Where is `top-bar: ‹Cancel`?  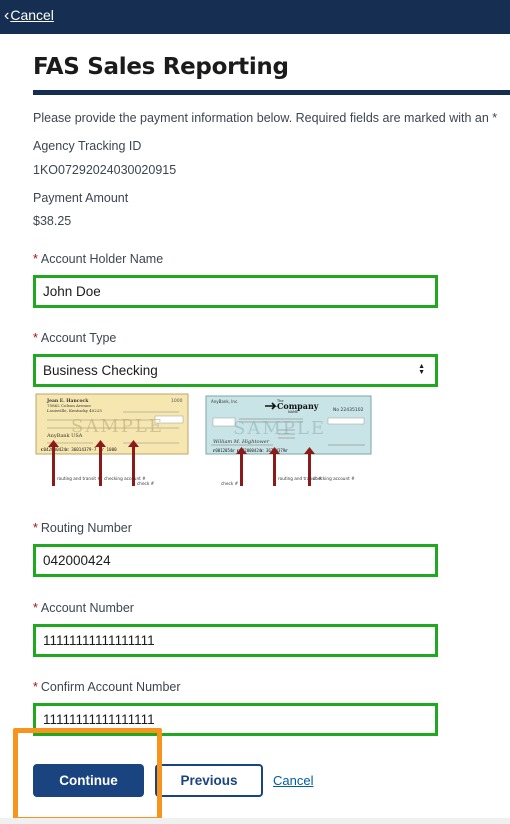
top-bar: ‹Cancel is located at coordinates (255, 17).